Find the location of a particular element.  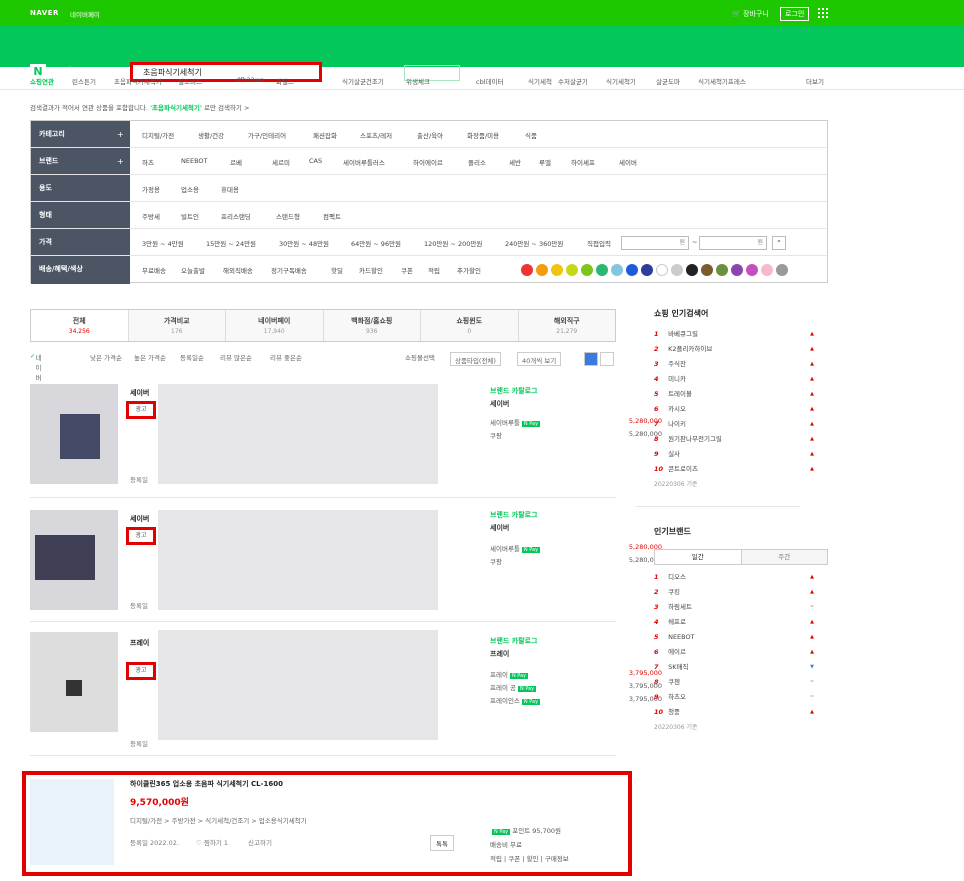

tab-all: 전체 34,256 is located at coordinates (80, 325).